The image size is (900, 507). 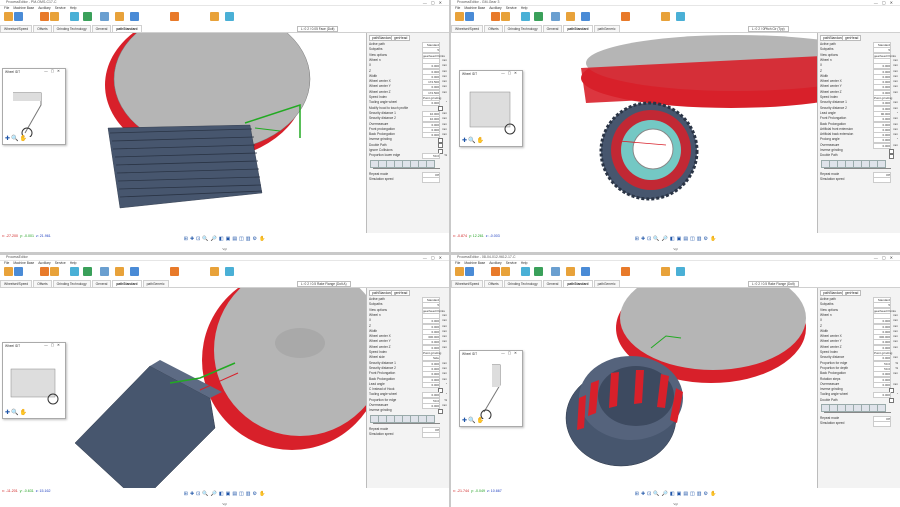 I want to click on menu-item-help: Help, so click(x=524, y=263).